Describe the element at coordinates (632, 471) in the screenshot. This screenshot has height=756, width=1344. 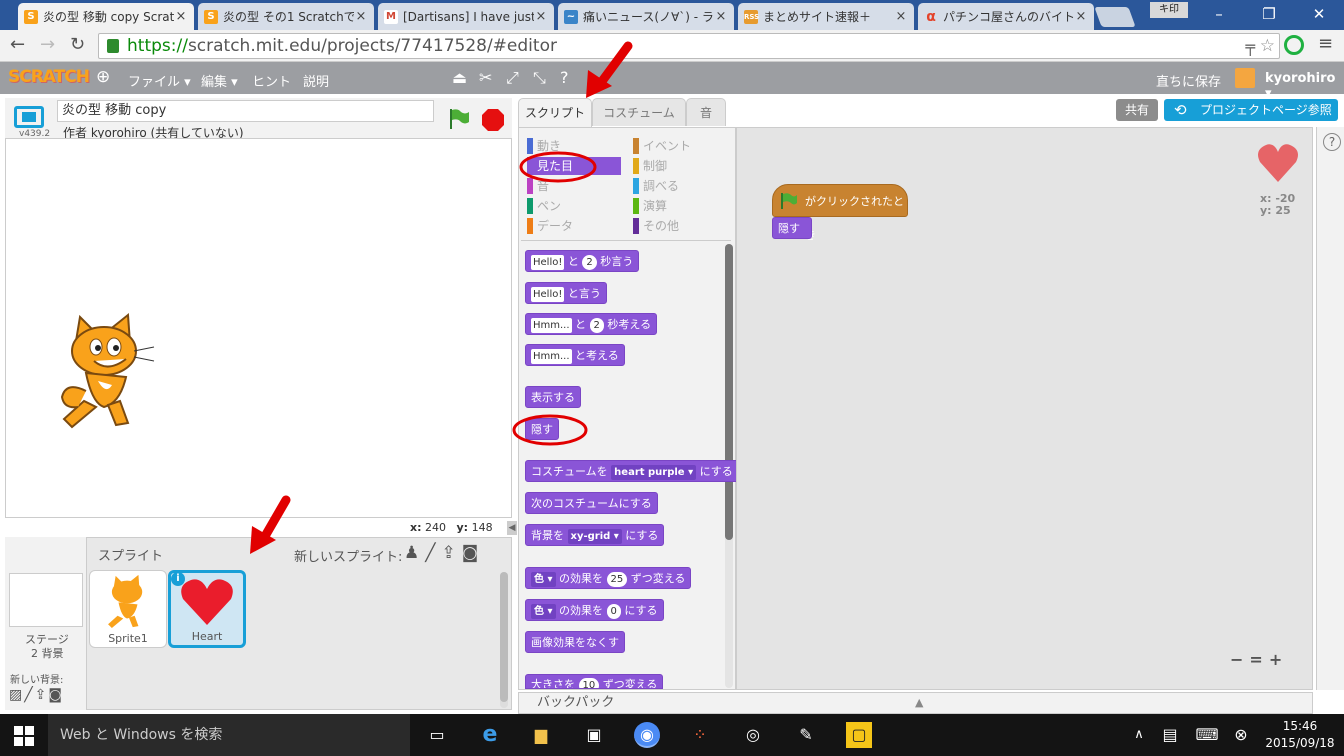
I see `block-switch-costume: コスチュームを heart purple ▾ にする` at that location.